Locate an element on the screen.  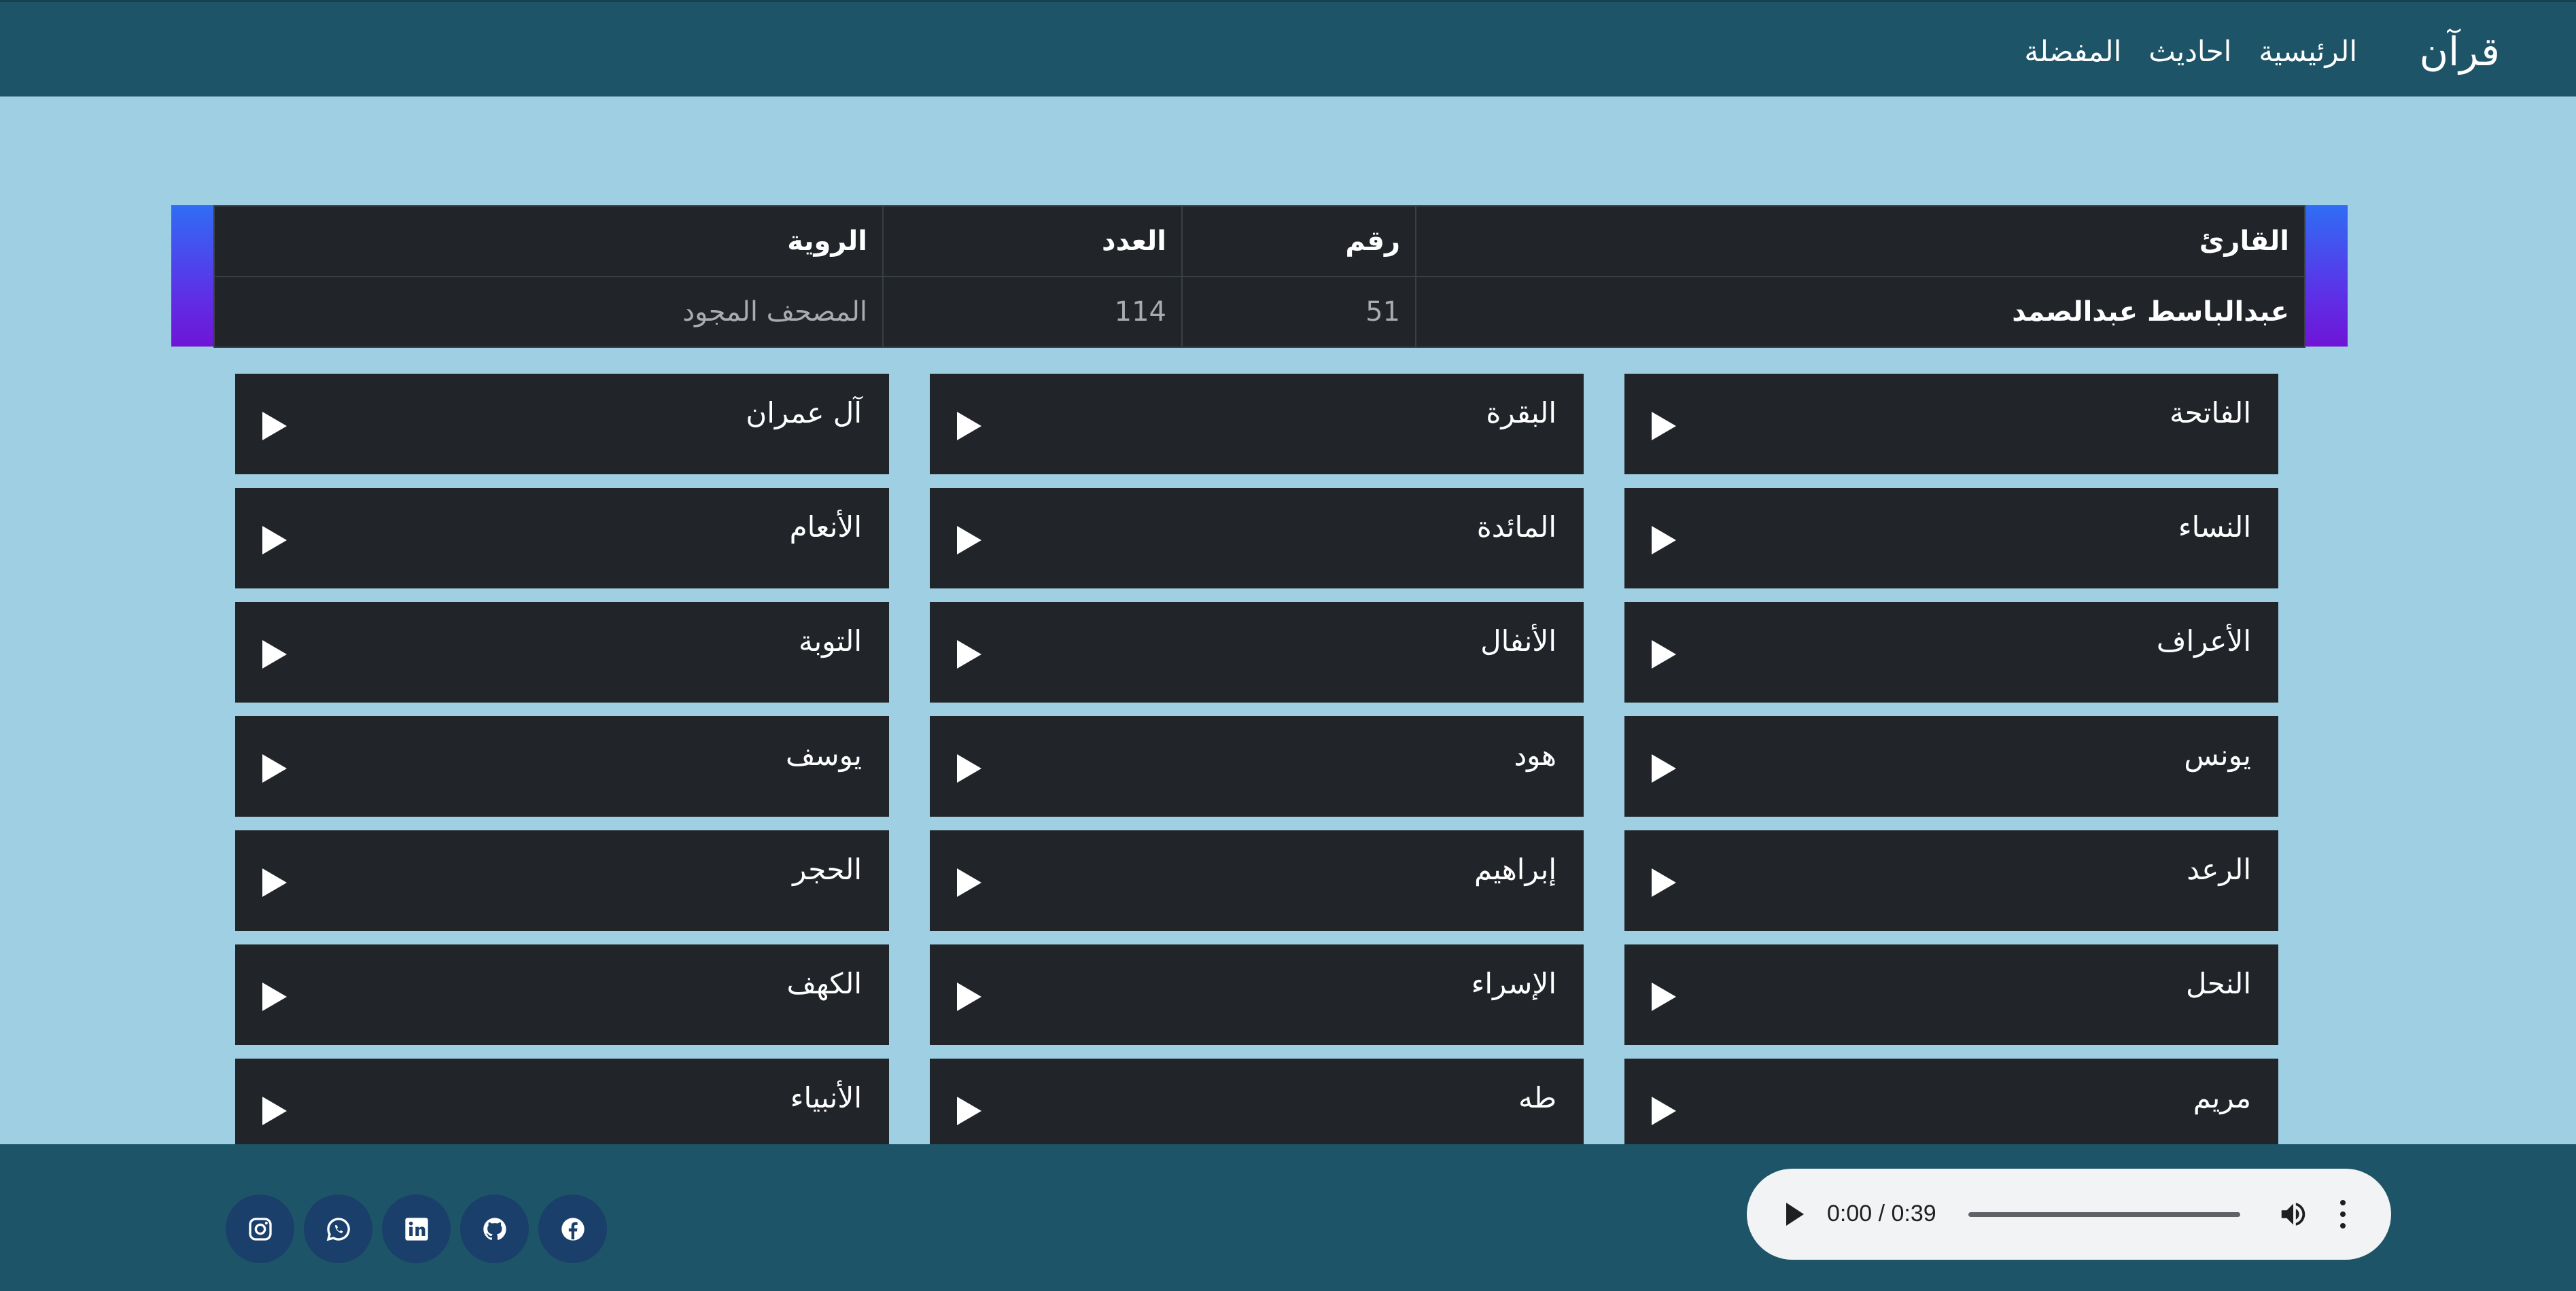
surah-card: مريم is located at coordinates (1951, 1102).